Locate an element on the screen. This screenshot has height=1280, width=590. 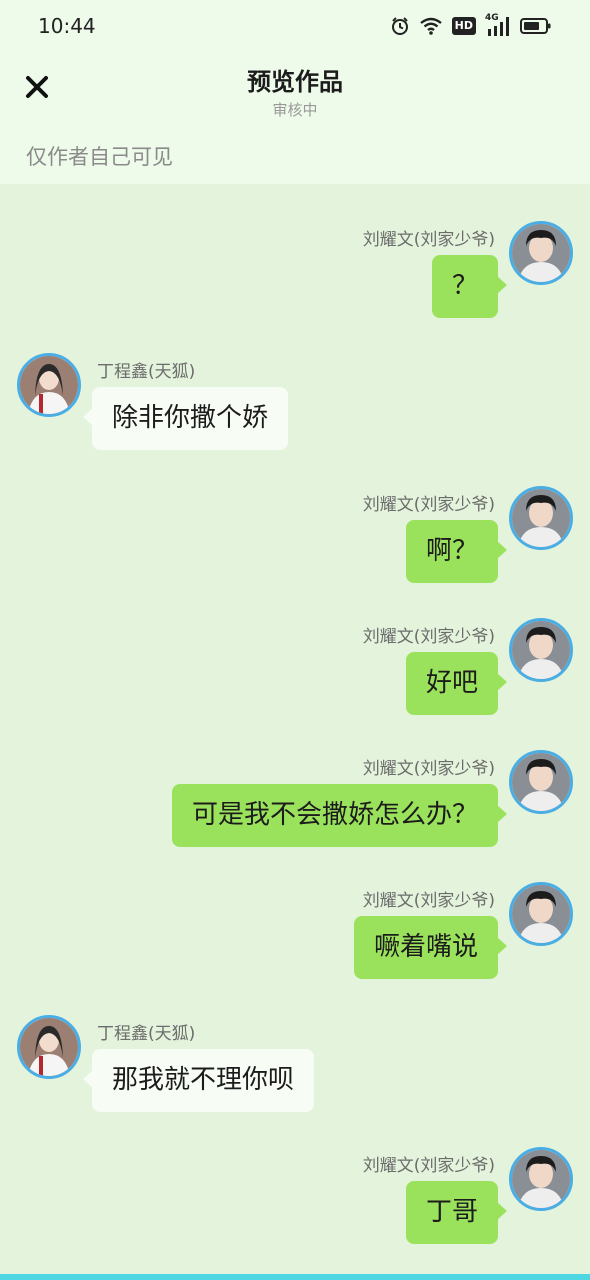
message-bubble: 可是我不会撒娇怎么办？ is located at coordinates (339, 815).